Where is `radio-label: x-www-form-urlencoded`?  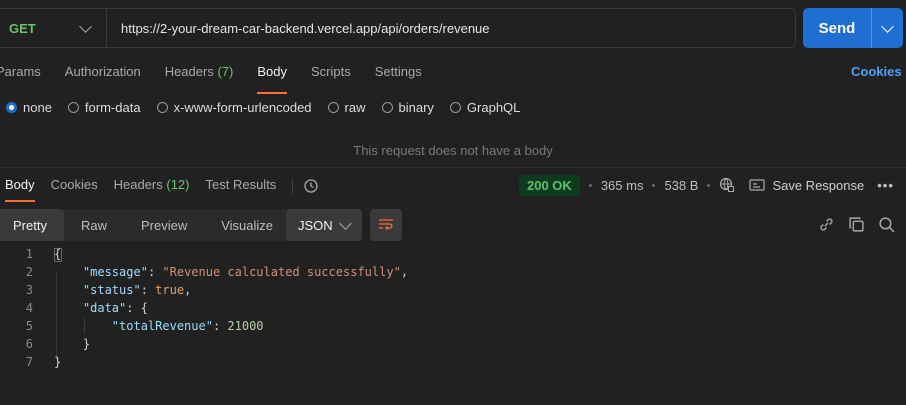 radio-label: x-www-form-urlencoded is located at coordinates (242, 107).